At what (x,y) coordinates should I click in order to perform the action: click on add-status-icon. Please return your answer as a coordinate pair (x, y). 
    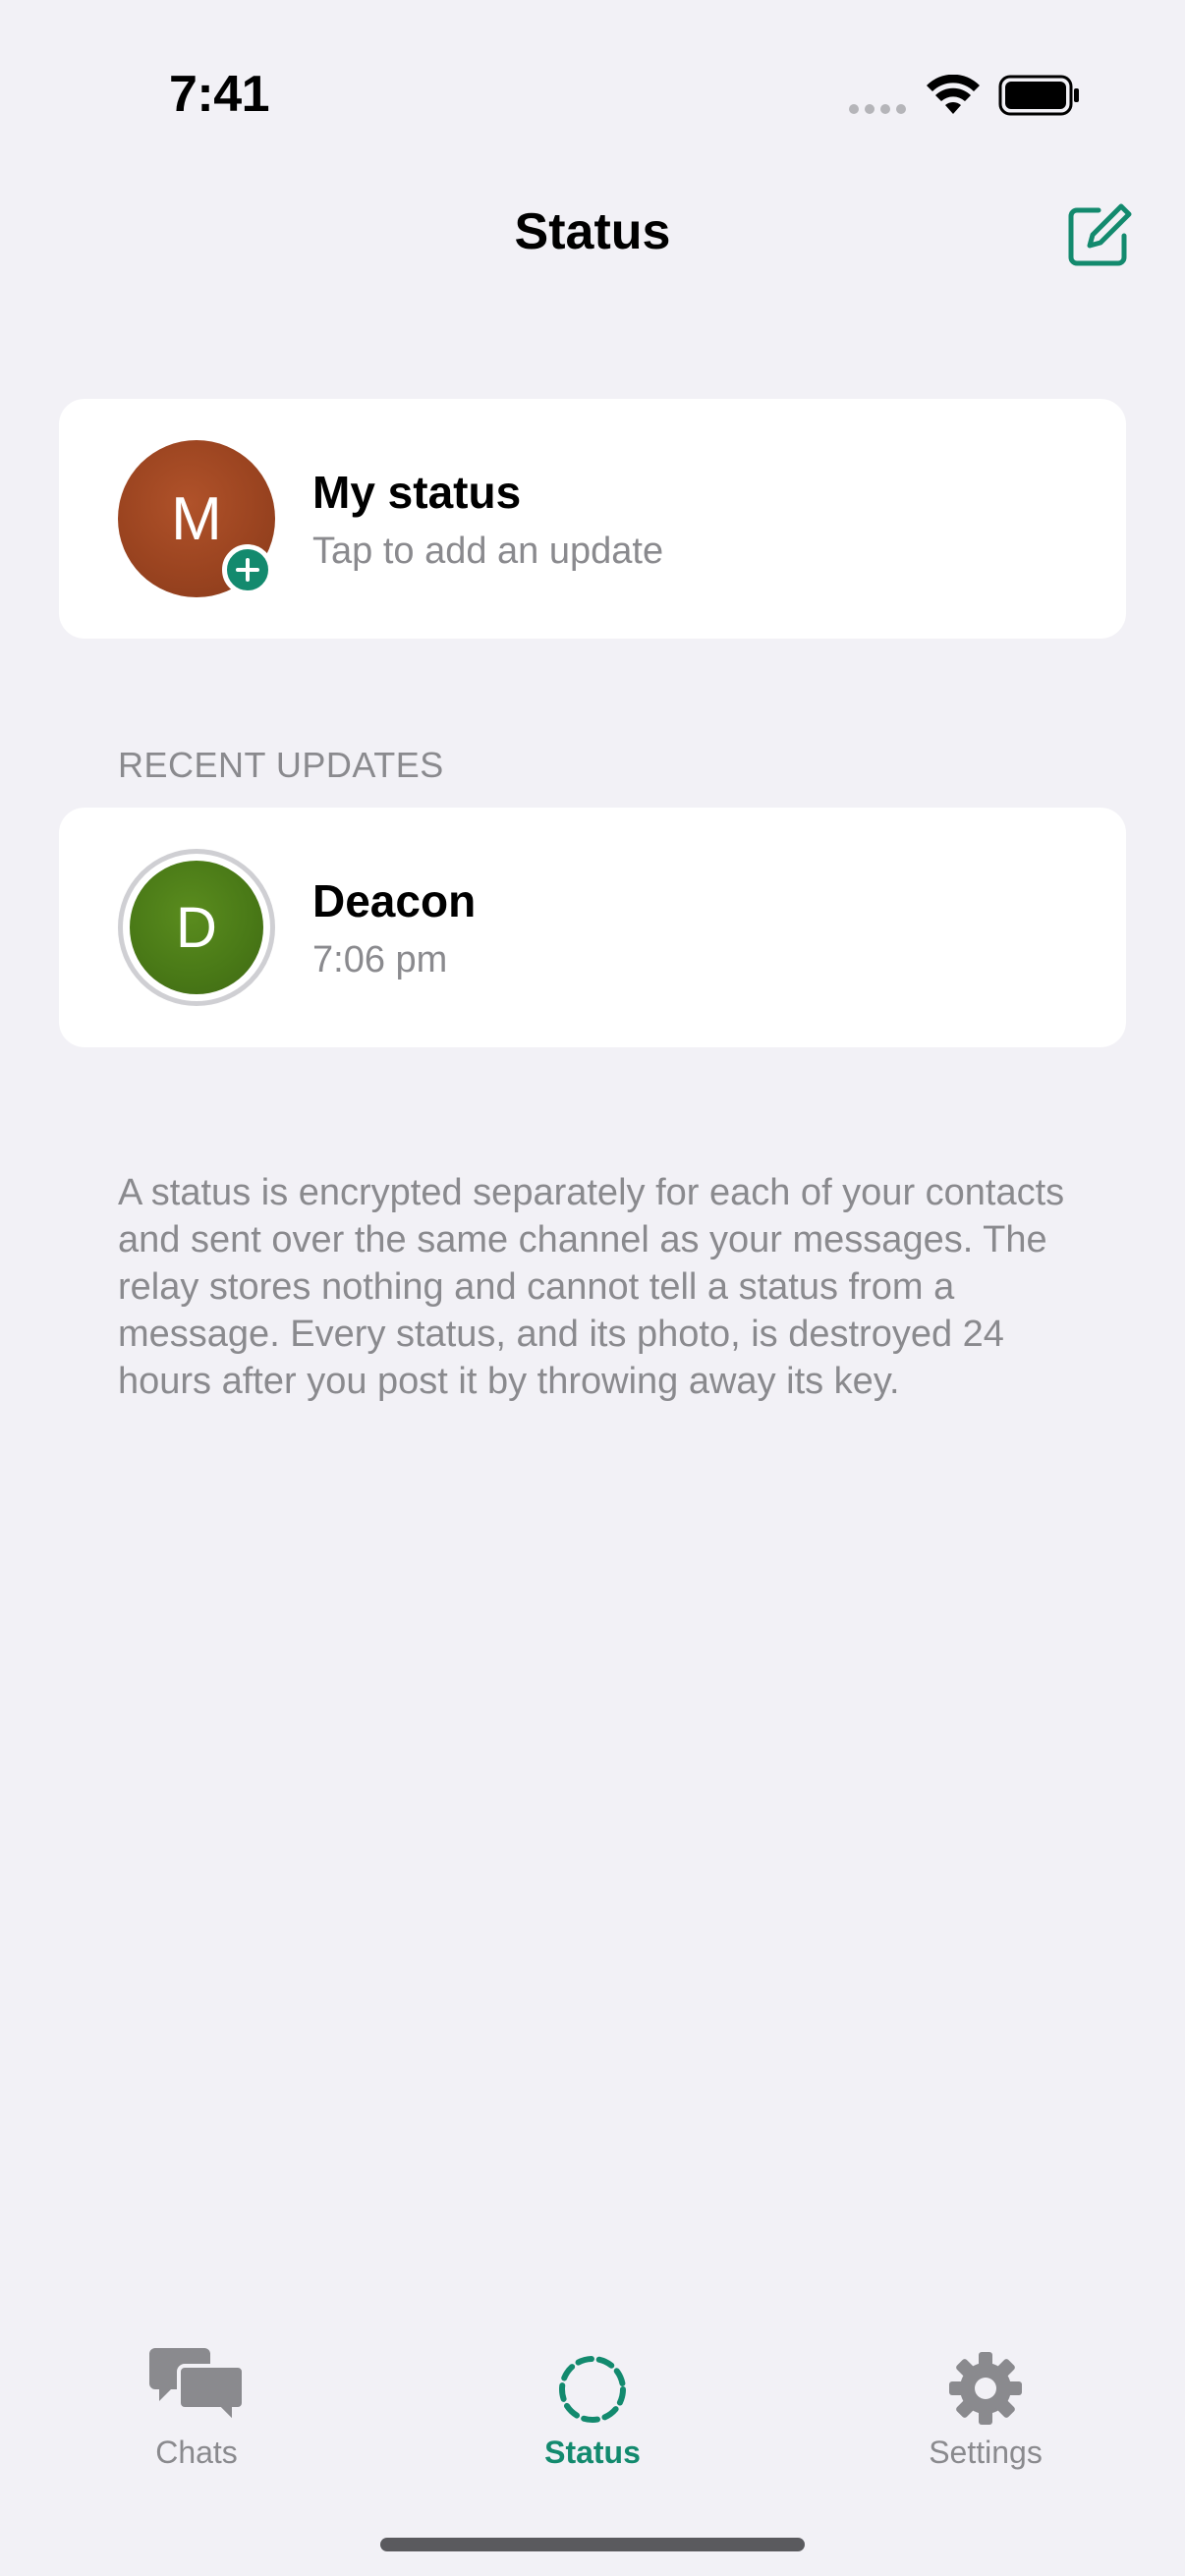
    Looking at the image, I should click on (248, 569).